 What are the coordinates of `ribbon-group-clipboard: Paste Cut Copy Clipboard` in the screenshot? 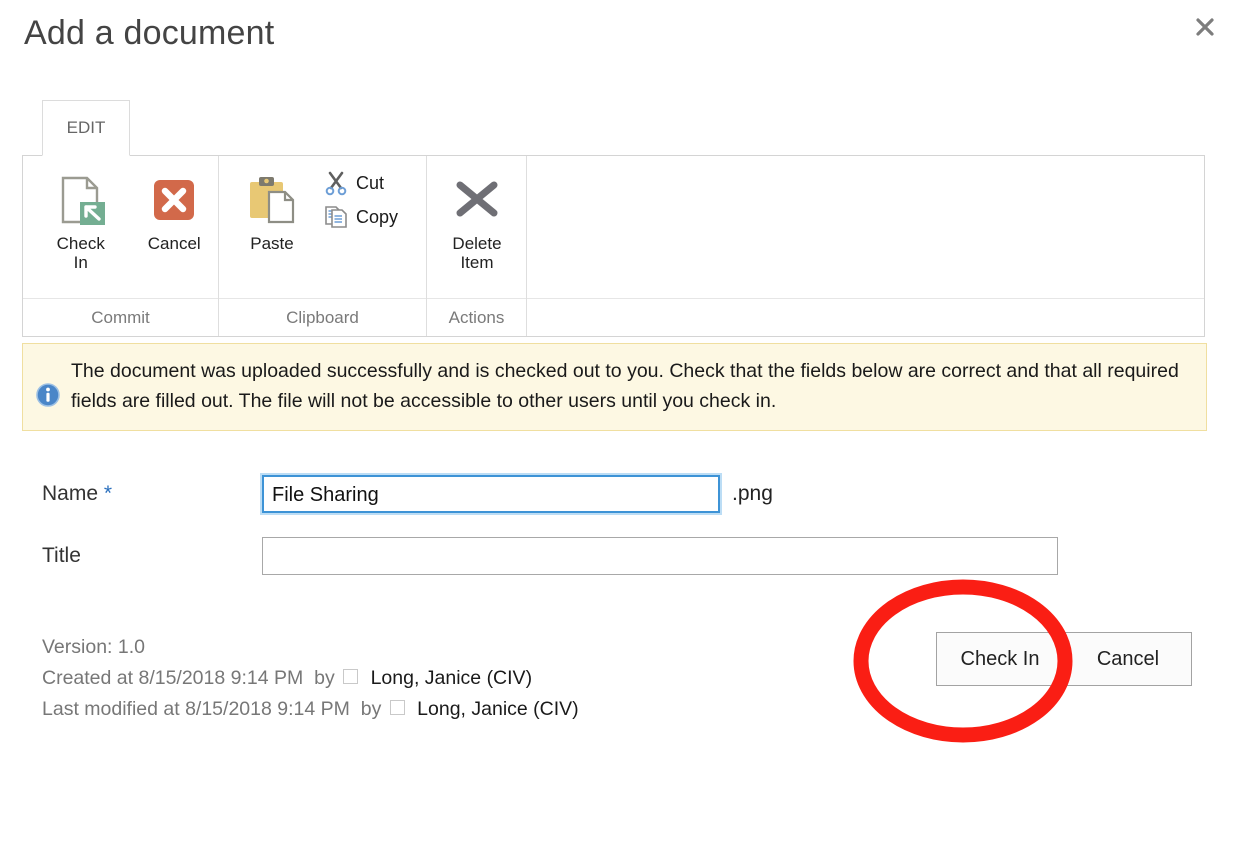 It's located at (323, 246).